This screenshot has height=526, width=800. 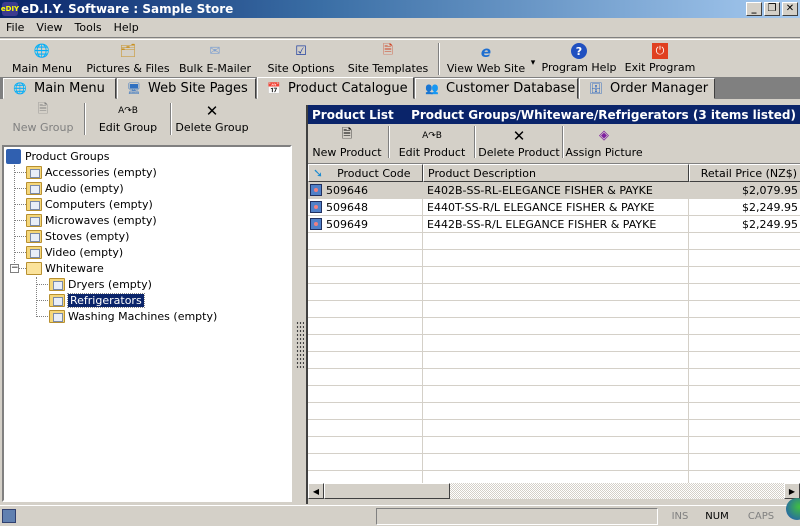 What do you see at coordinates (335, 88) in the screenshot?
I see `tab-product-catalogue: 📅 Product Catalogue` at bounding box center [335, 88].